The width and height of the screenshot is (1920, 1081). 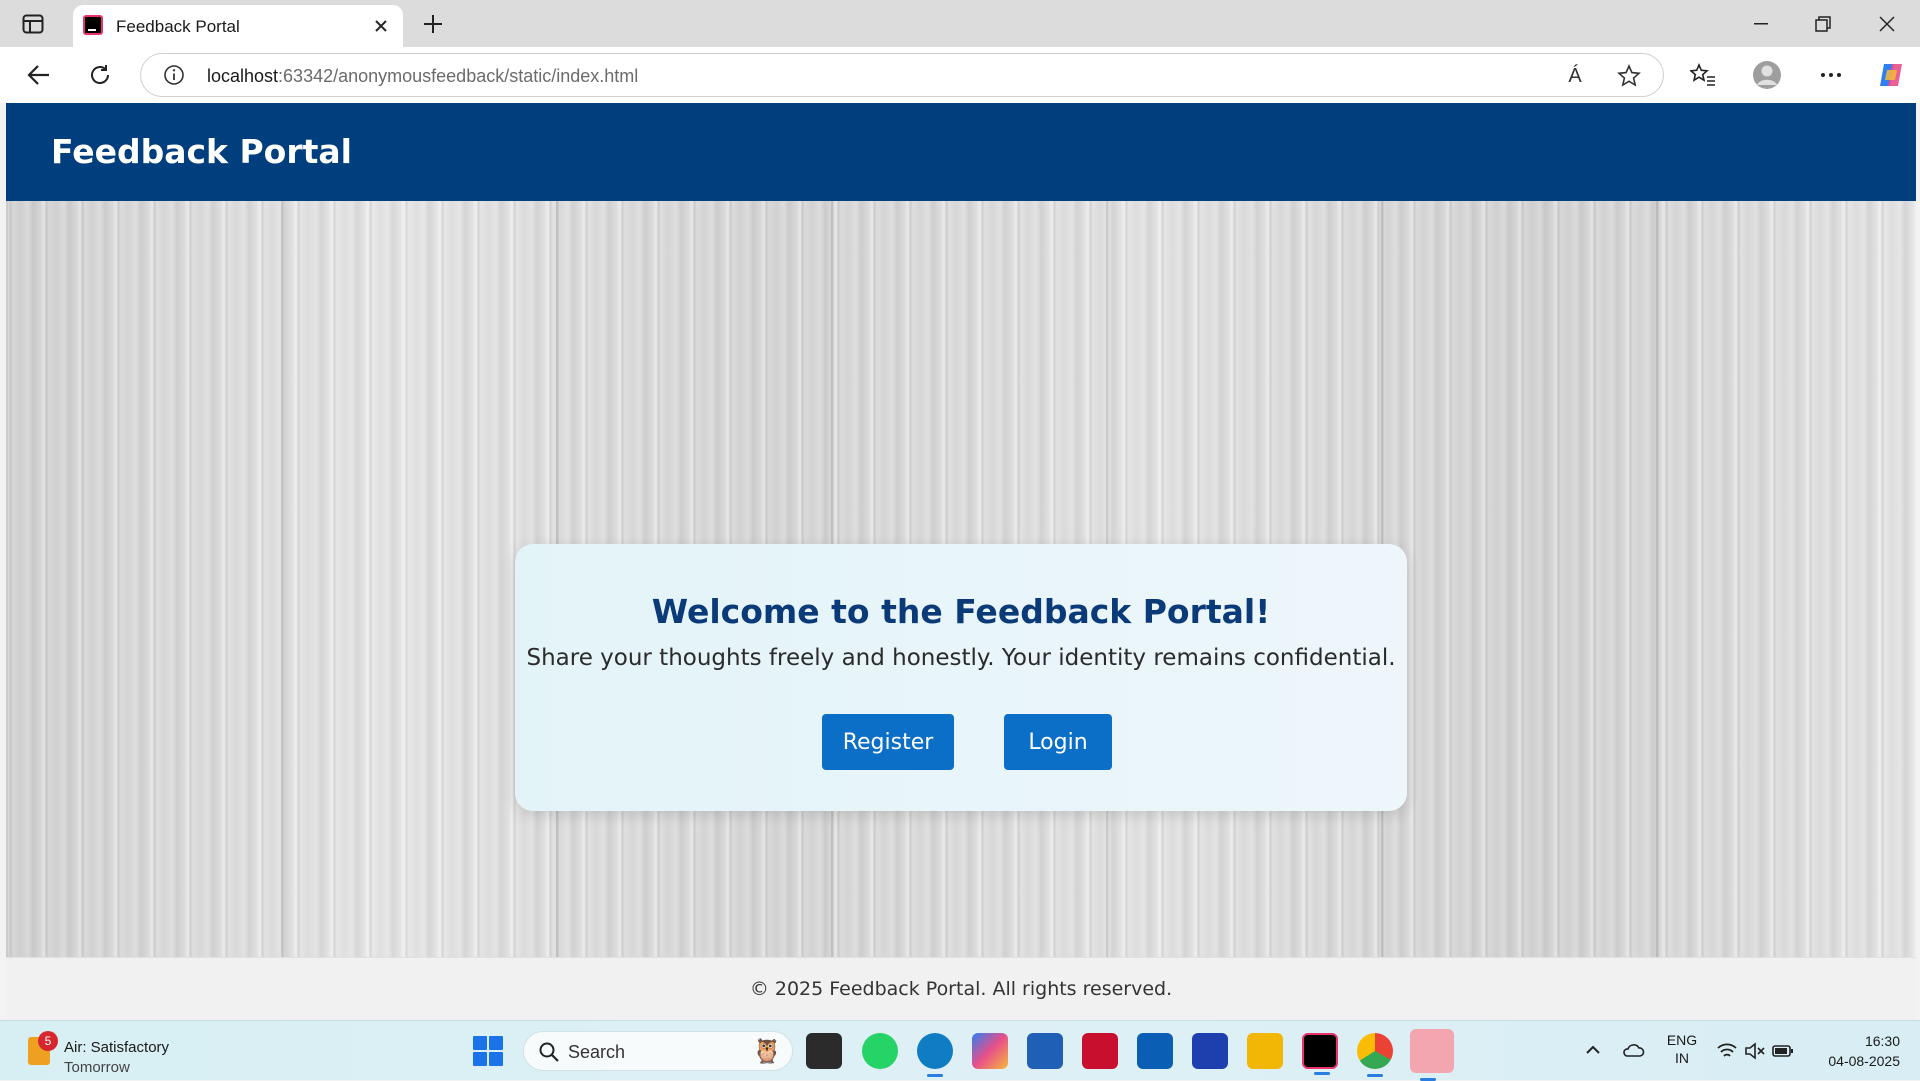 What do you see at coordinates (97, 1067) in the screenshot?
I see `weather-period: Tomorrow` at bounding box center [97, 1067].